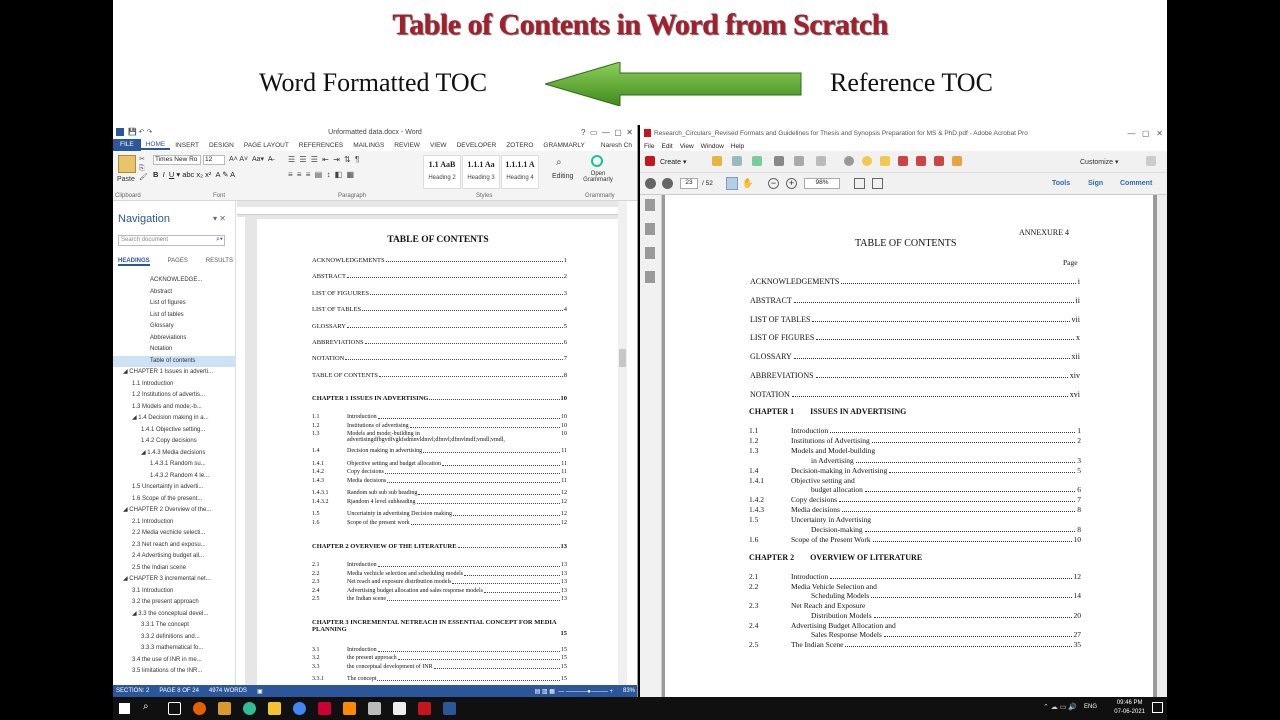  I want to click on sign-icon, so click(921, 161).